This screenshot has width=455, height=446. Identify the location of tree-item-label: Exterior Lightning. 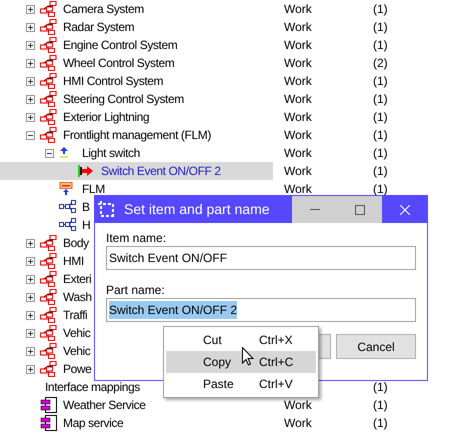
(106, 117).